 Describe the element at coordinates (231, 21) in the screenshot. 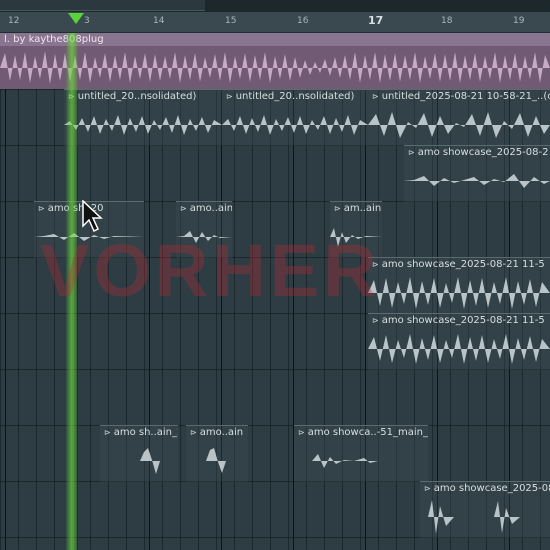

I see `ruler-number: 15` at that location.